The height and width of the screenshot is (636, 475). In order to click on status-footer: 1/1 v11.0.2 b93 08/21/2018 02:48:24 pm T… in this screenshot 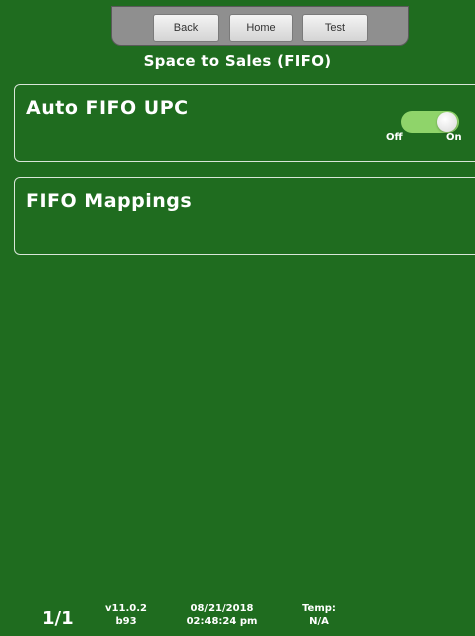, I will do `click(237, 618)`.